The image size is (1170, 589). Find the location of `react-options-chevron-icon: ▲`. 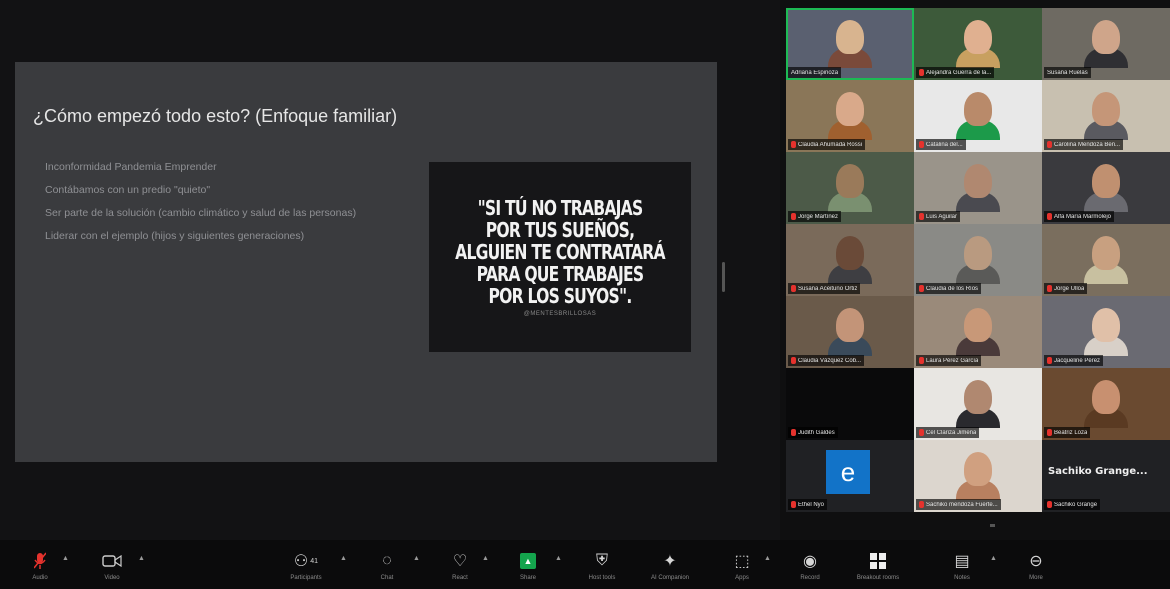

react-options-chevron-icon: ▲ is located at coordinates (485, 558).